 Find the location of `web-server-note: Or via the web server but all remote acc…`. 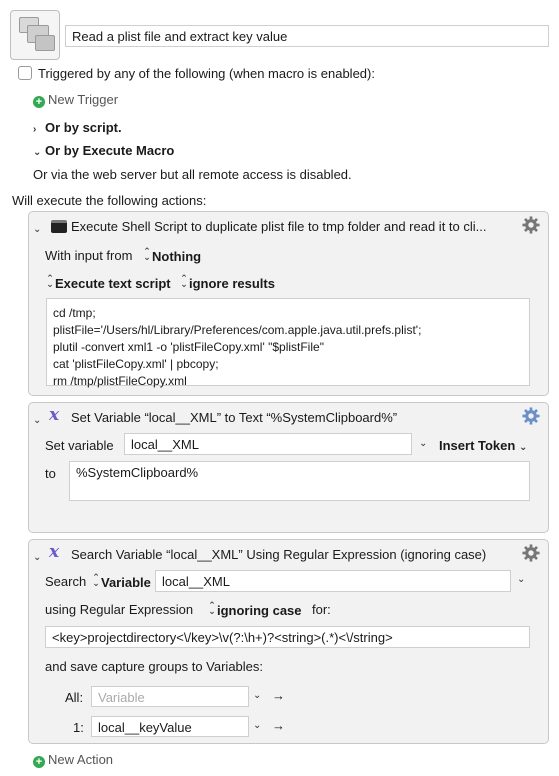

web-server-note: Or via the web server but all remote acc… is located at coordinates (192, 174).